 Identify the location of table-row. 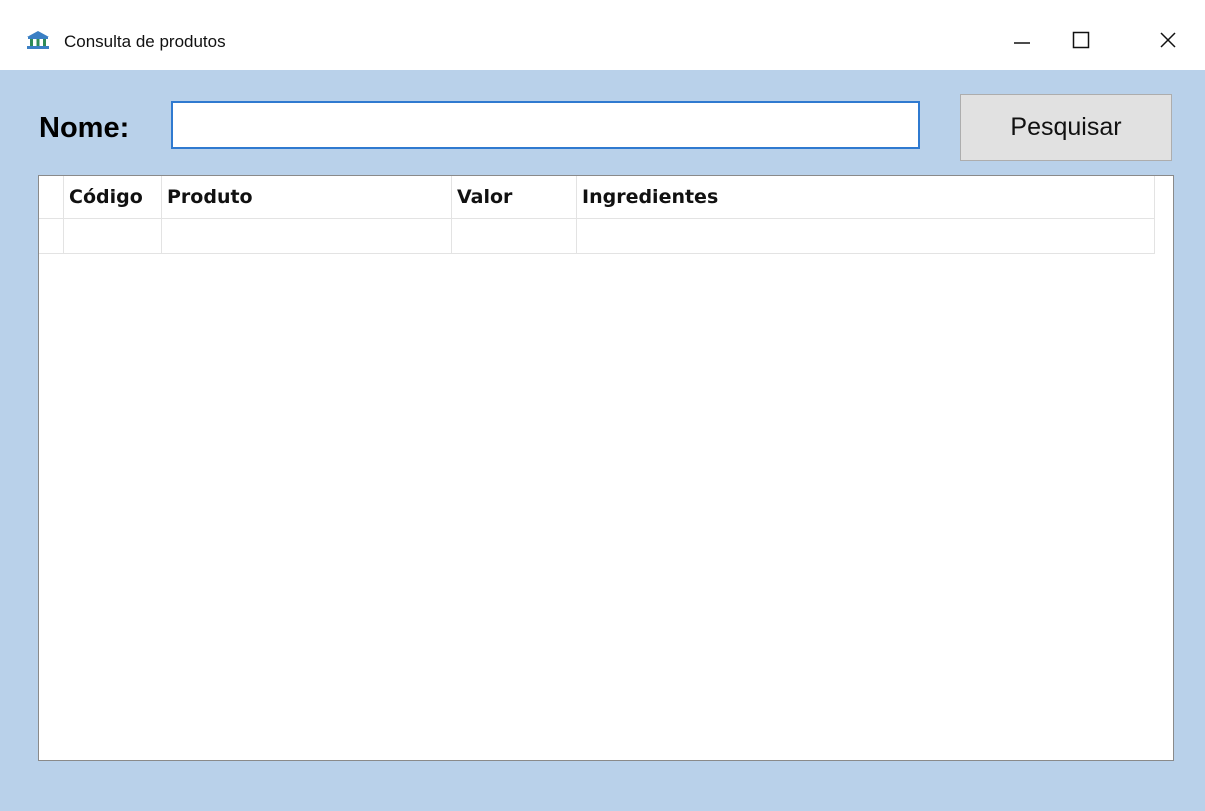
(597, 236).